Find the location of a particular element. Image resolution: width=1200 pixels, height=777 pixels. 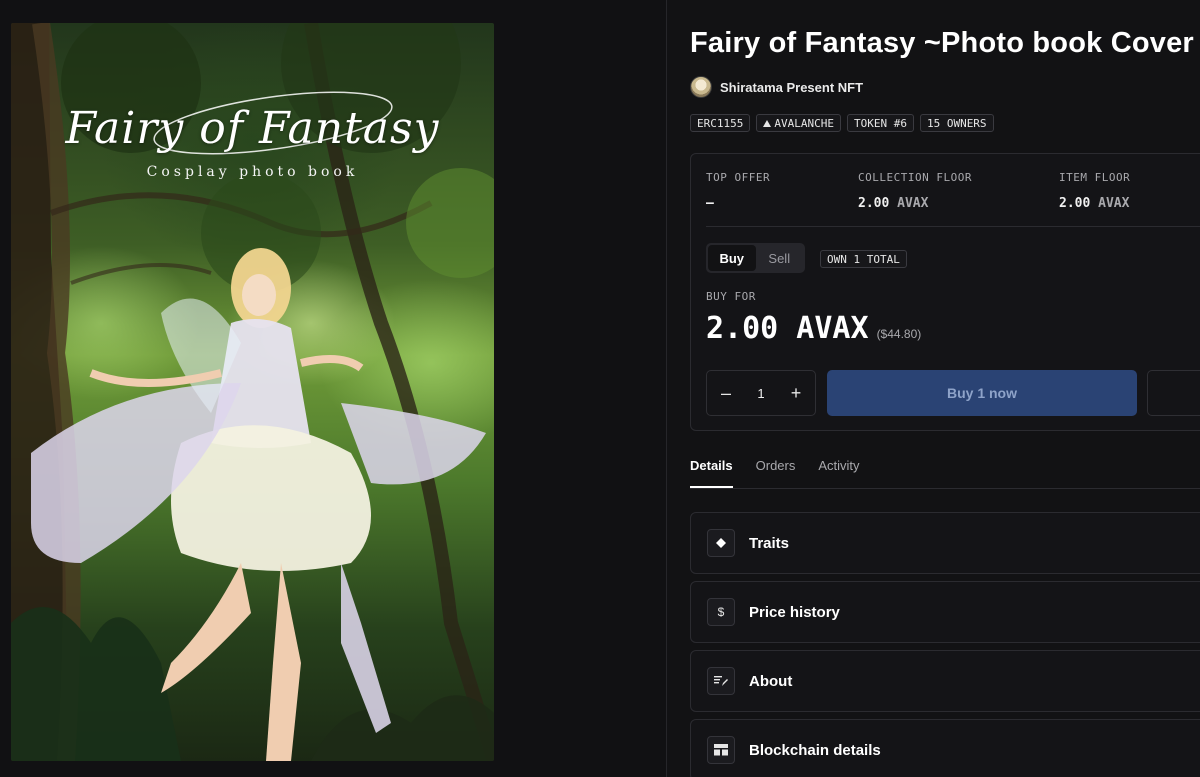

collection-floor-label: COLLECTION FLOOR is located at coordinates (915, 177).